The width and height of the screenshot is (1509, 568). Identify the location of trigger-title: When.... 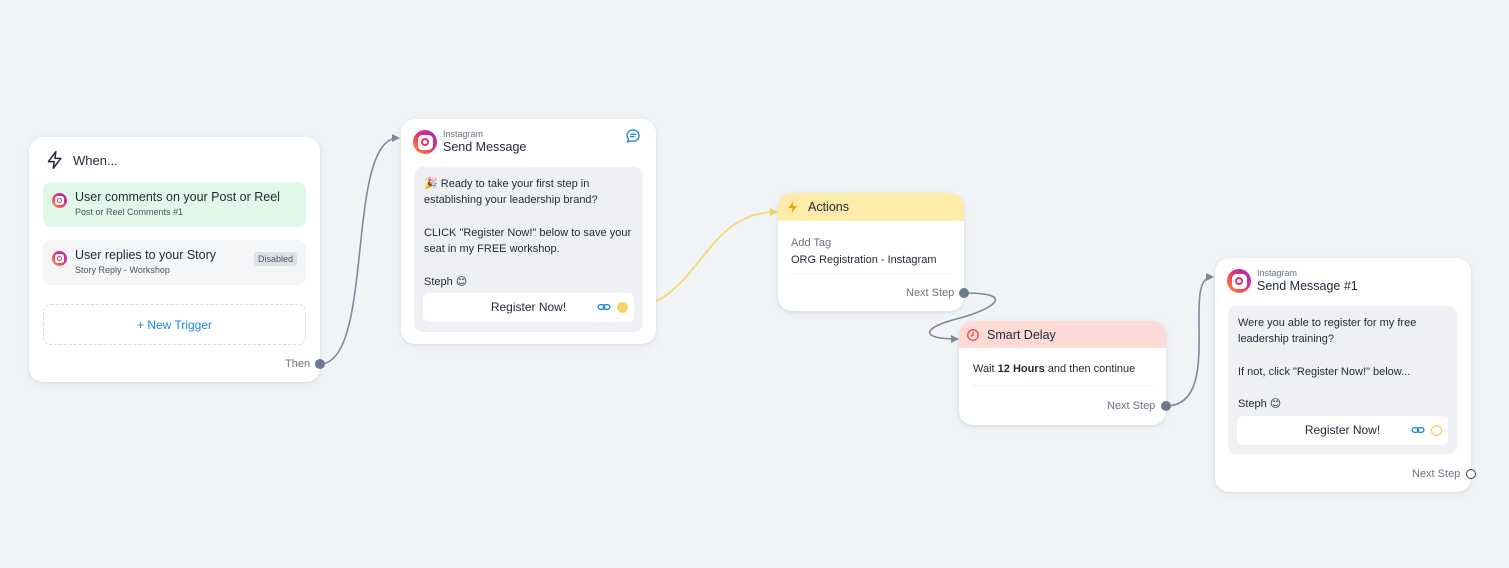
(95, 160).